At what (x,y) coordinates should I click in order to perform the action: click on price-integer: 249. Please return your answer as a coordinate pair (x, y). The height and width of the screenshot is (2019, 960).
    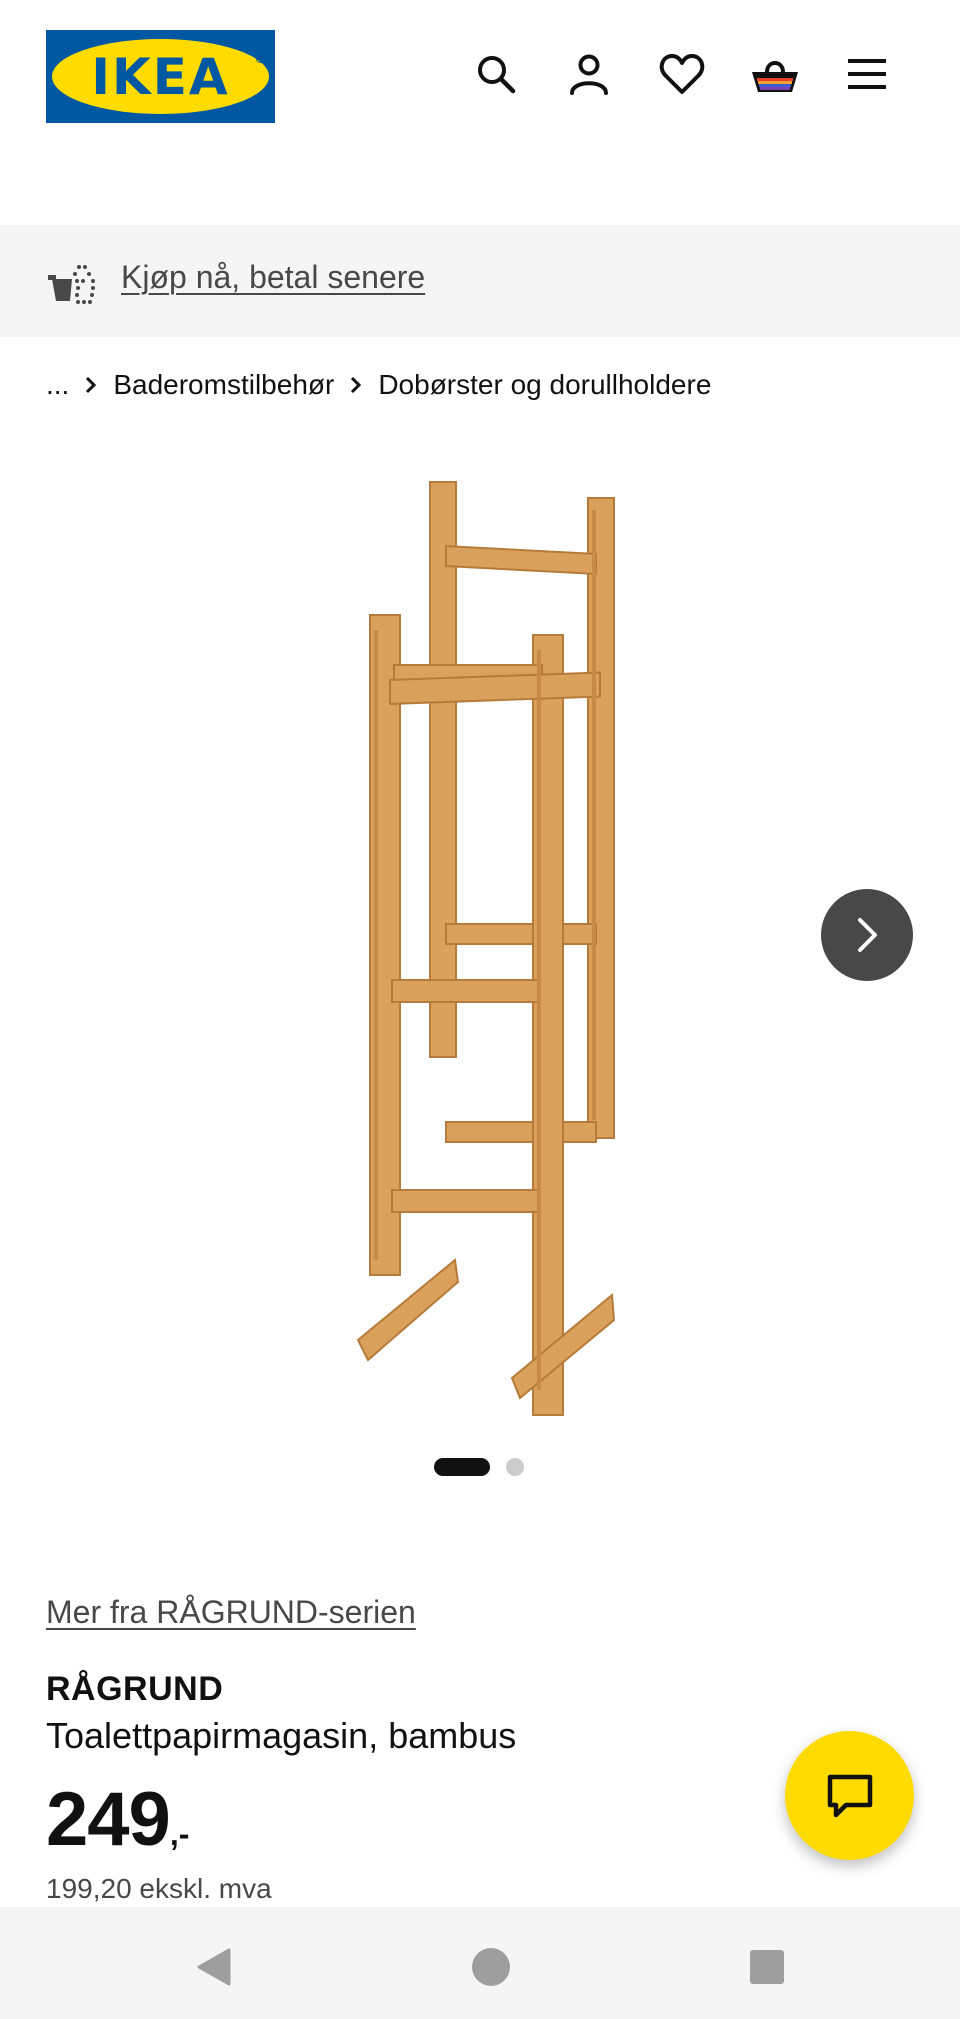
    Looking at the image, I should click on (108, 1819).